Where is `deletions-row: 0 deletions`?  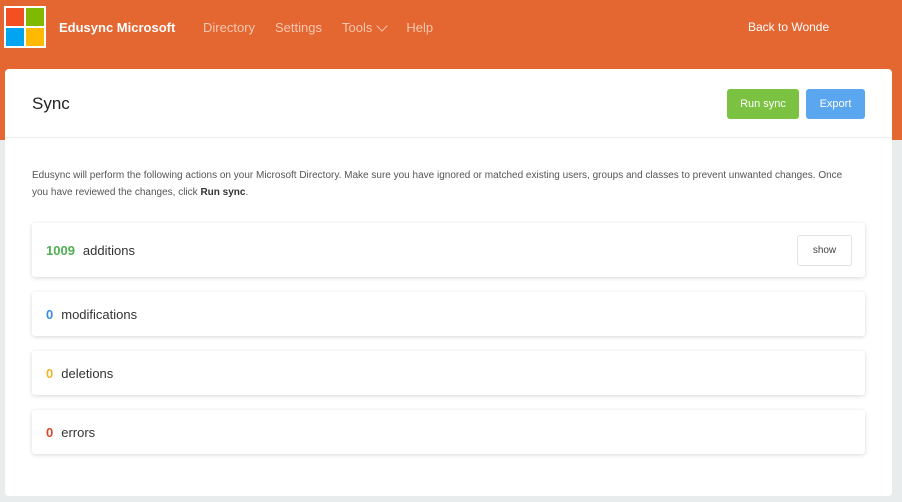
deletions-row: 0 deletions is located at coordinates (448, 373).